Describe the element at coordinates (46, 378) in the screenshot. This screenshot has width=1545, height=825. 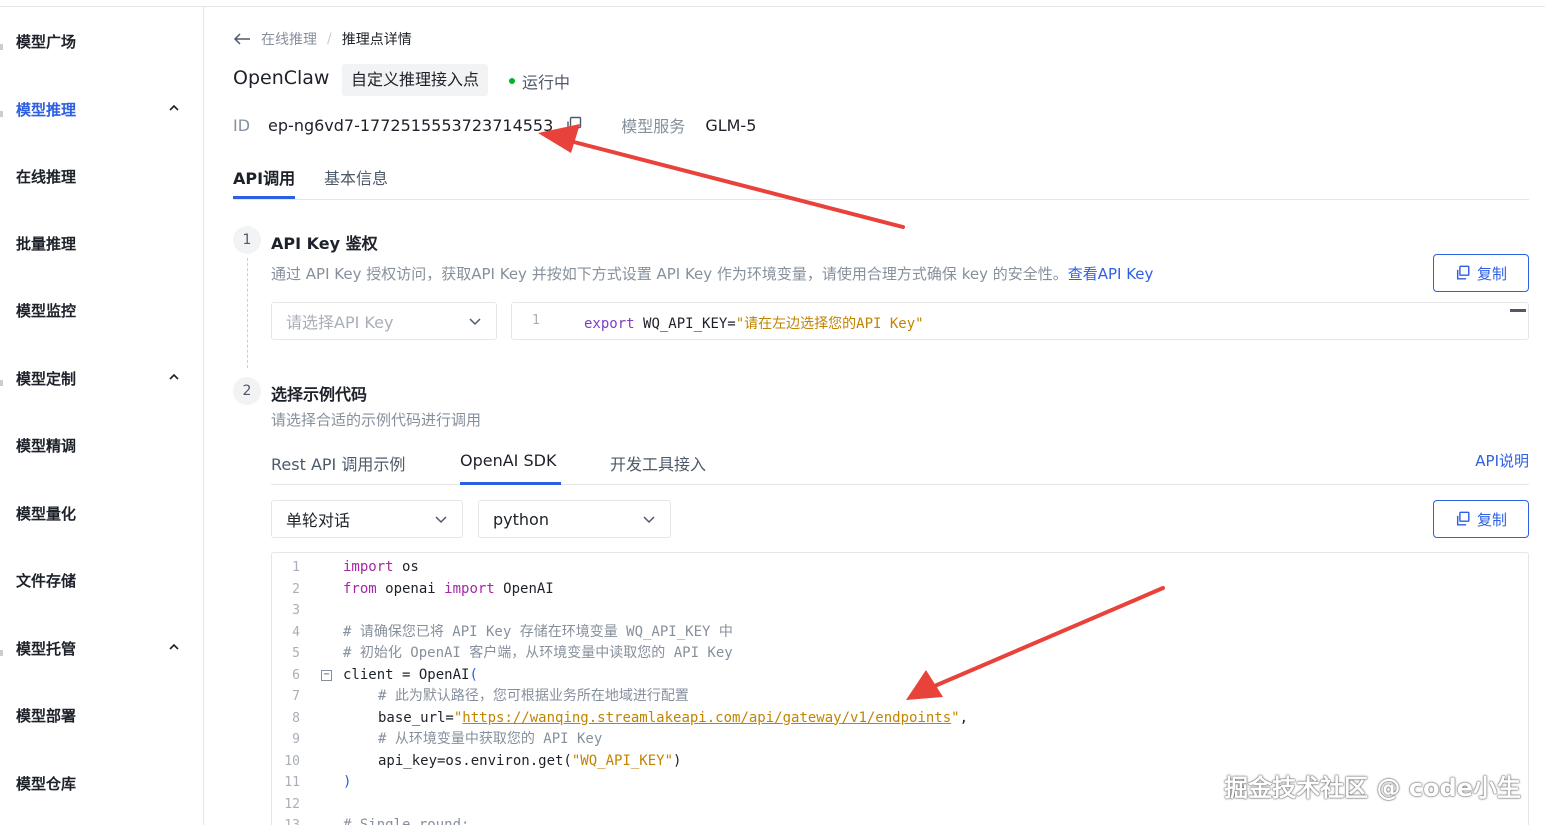
I see `sidebar-item-label: 模型定制` at that location.